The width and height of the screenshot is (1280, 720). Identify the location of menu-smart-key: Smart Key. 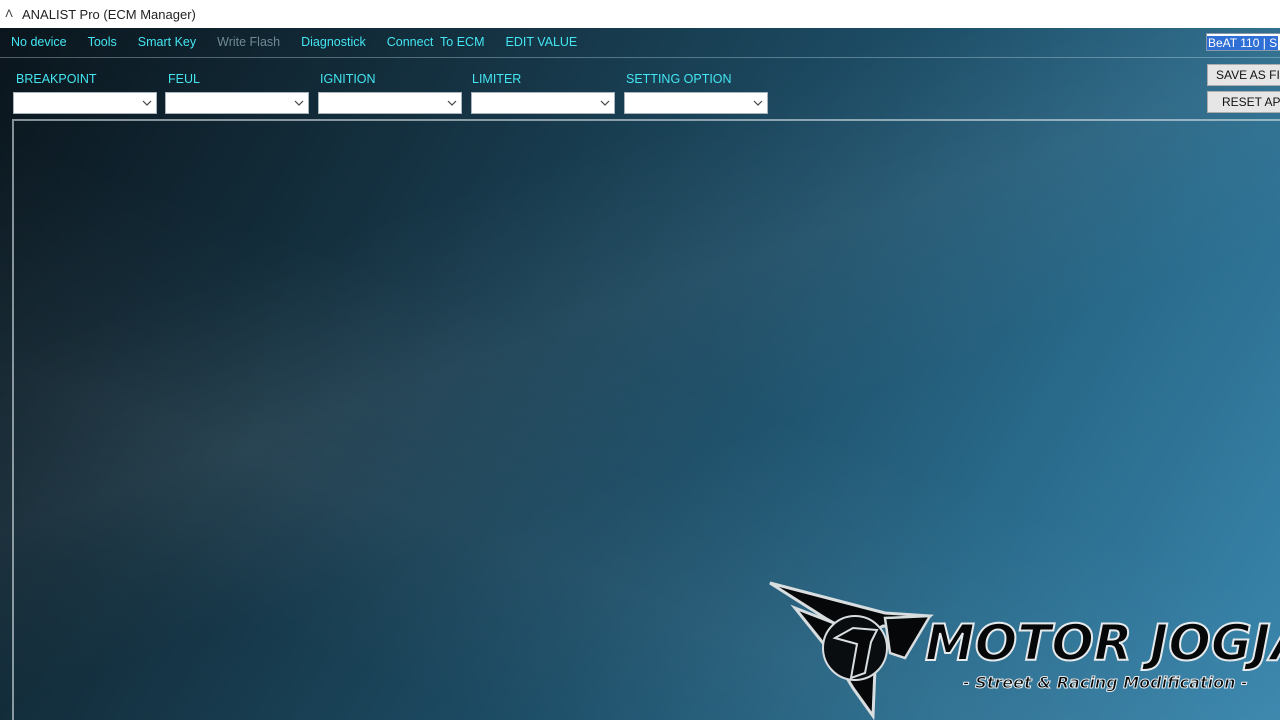
(167, 42).